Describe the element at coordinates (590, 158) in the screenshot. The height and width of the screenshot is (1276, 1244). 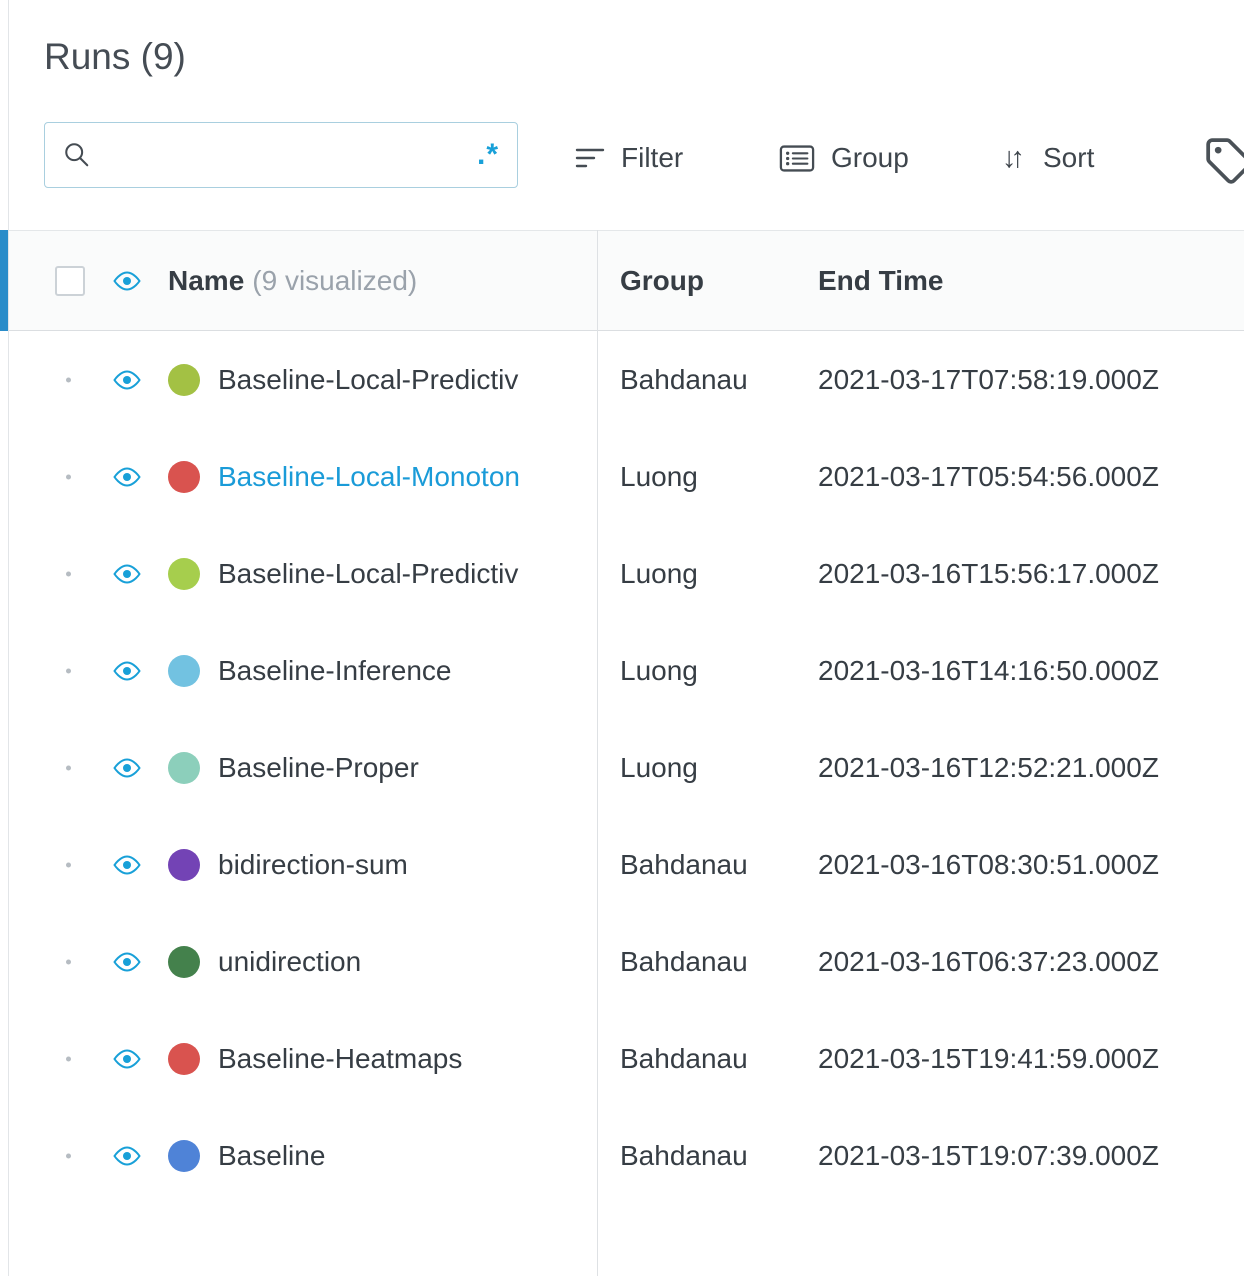
I see `filter-icon` at that location.